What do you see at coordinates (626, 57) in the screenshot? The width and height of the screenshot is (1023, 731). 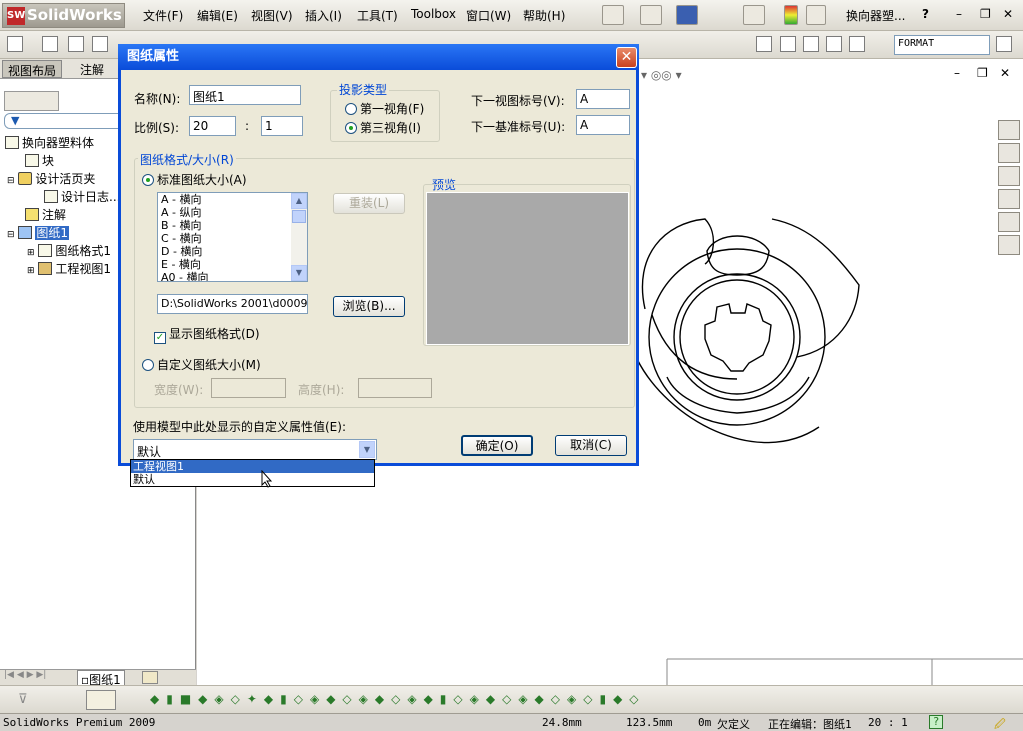 I see `dialog-close-button: ✕` at bounding box center [626, 57].